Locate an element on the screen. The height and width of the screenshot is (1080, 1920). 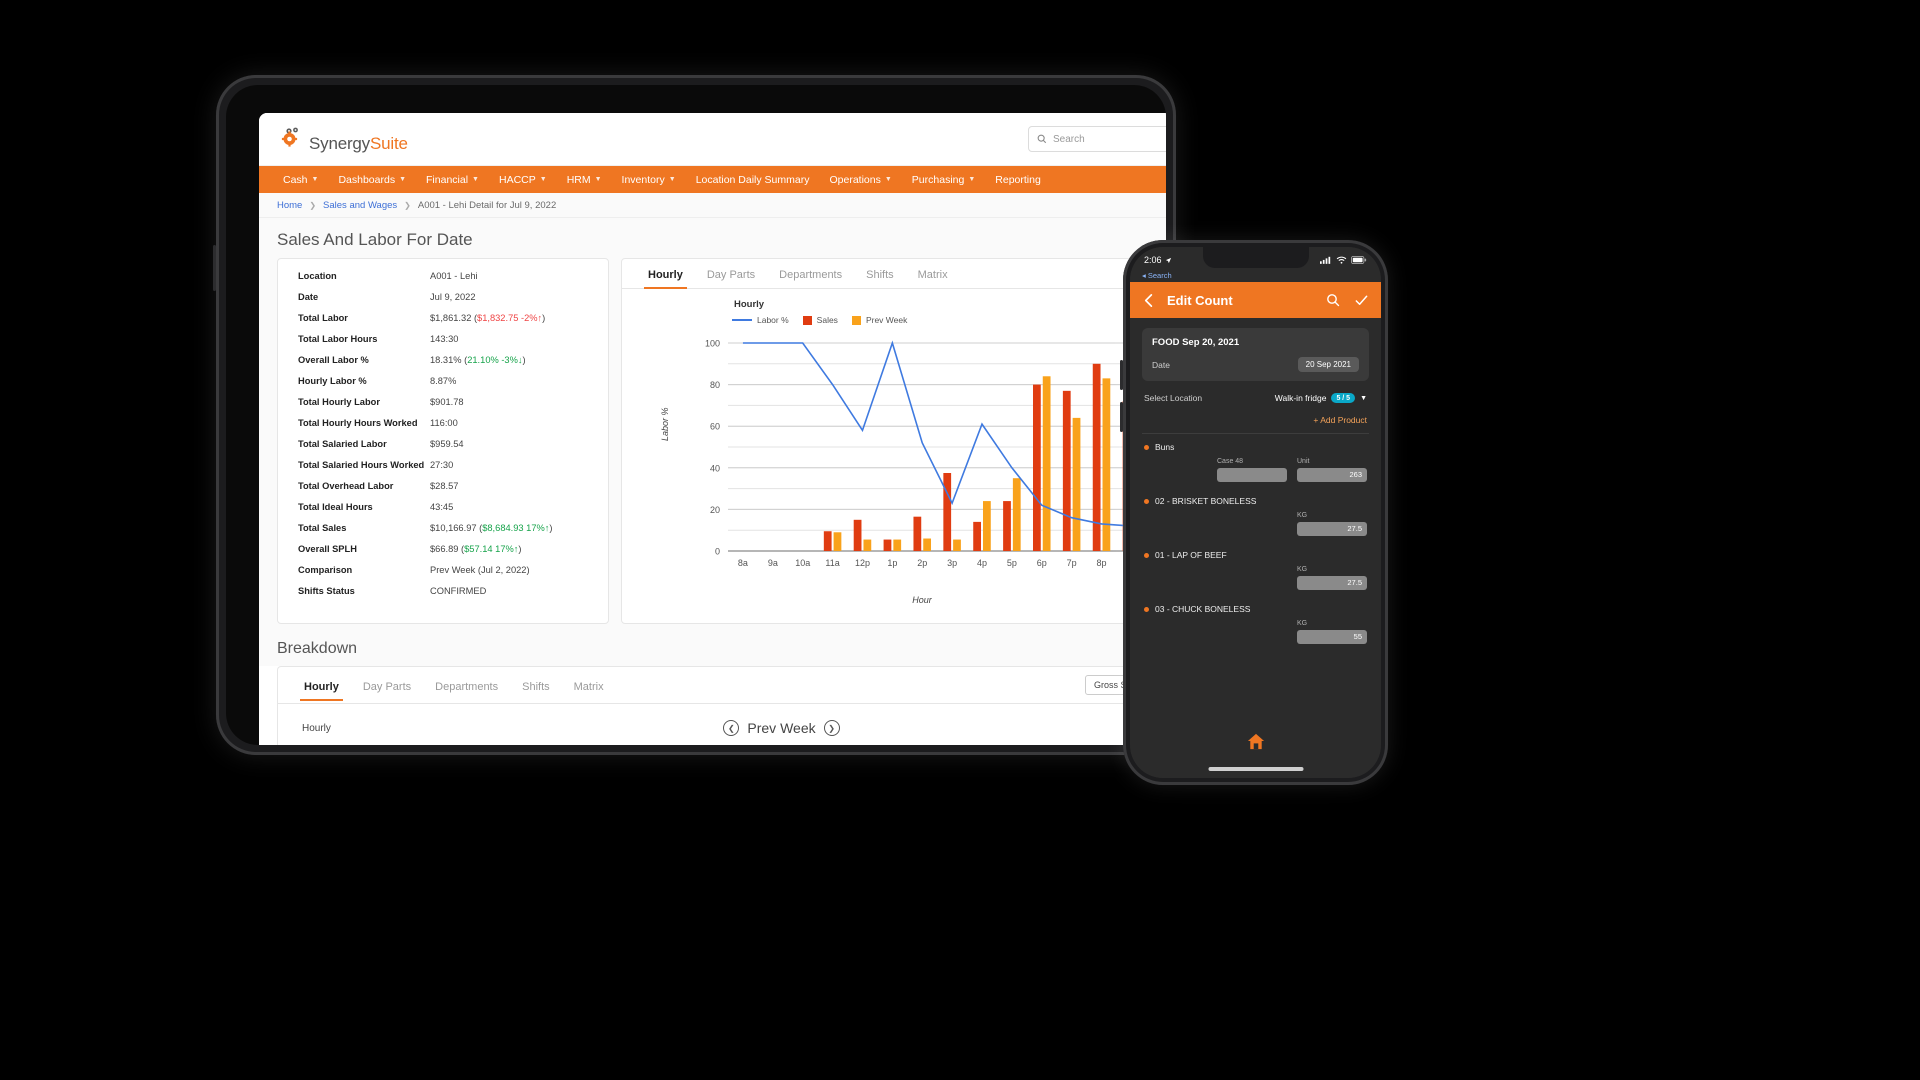
arrow-left-icon is located at coordinates (1149, 300).